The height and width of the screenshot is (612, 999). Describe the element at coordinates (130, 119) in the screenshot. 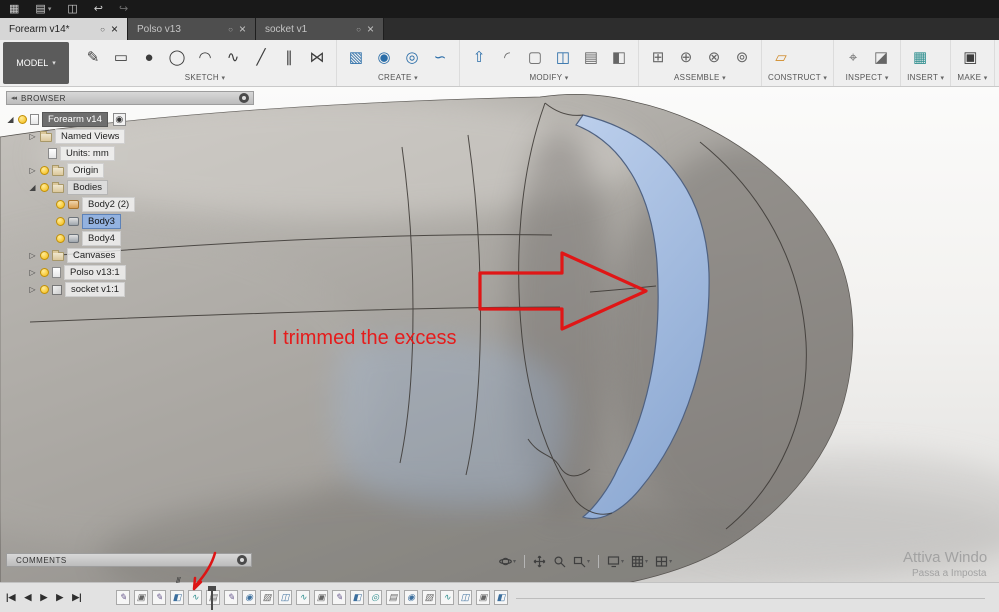

I see `browser-item-root-component: ◢ Forearm v14 ◉` at that location.